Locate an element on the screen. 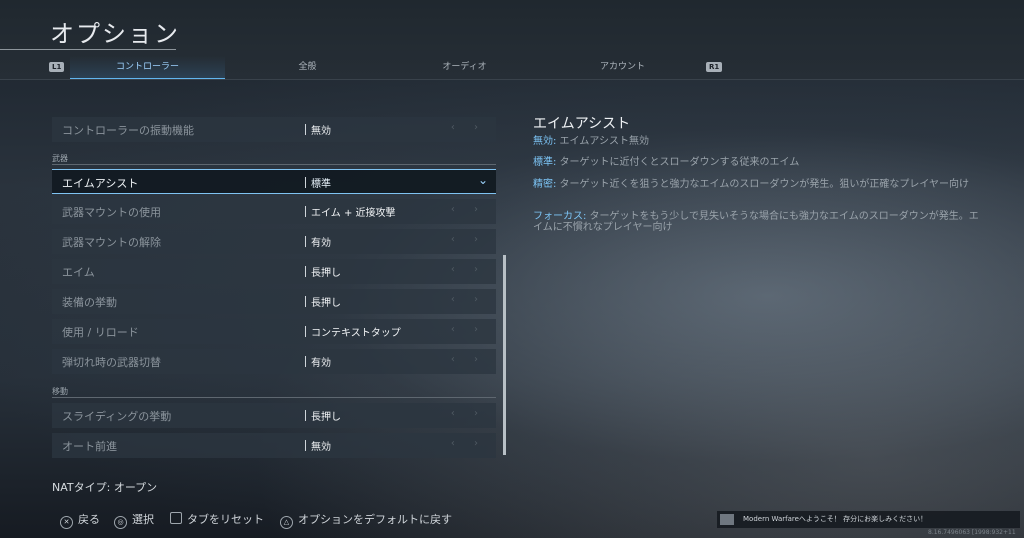  setting-aim-assist: エイムアシスト 標準 ⌄ is located at coordinates (274, 181).